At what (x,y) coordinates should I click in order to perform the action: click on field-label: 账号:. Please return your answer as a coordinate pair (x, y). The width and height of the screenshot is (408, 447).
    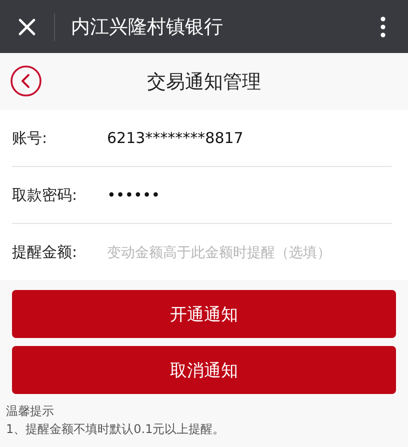
    Looking at the image, I should click on (30, 138).